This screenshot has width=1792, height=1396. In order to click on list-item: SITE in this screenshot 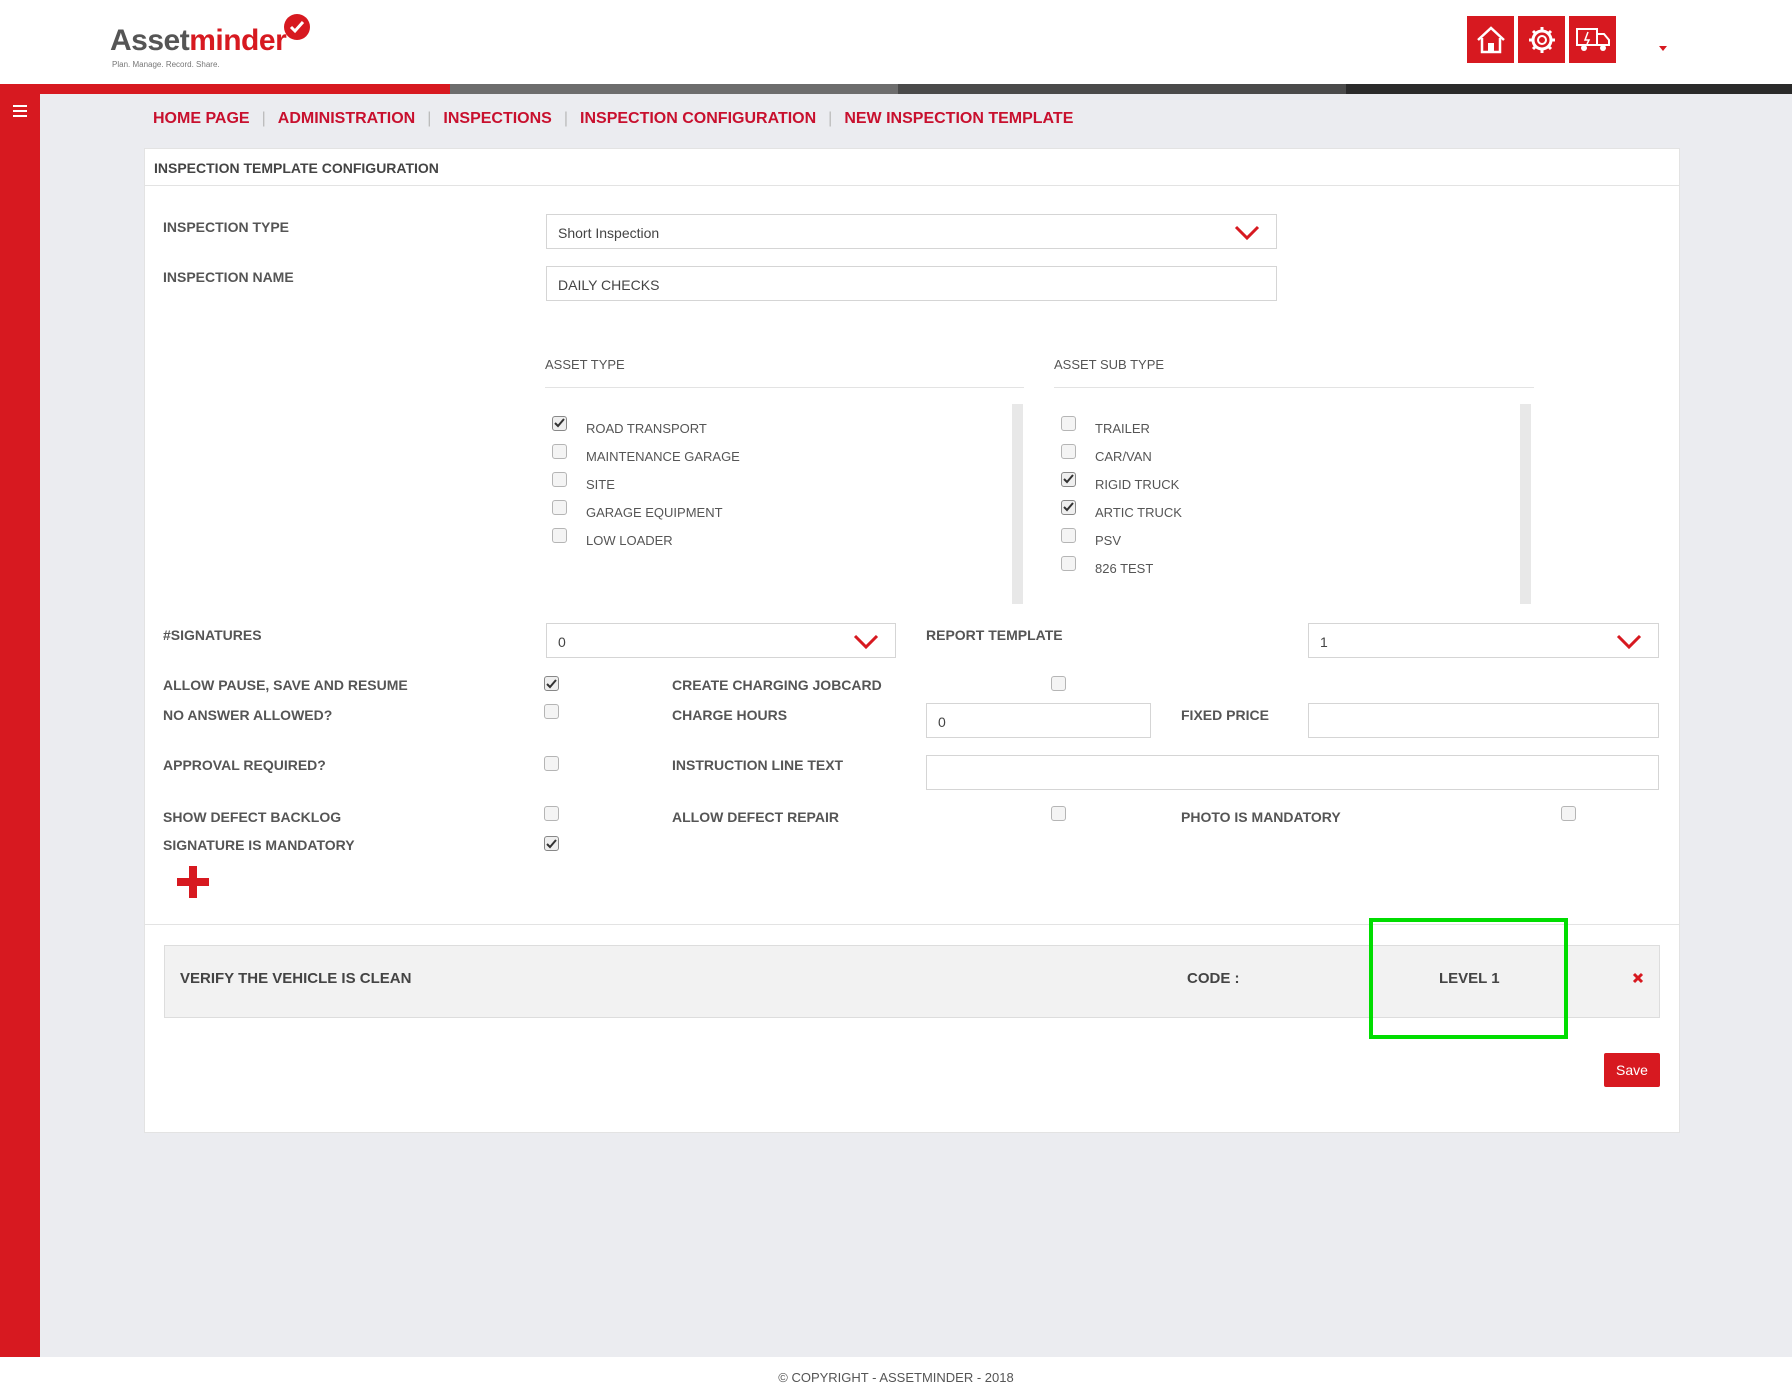, I will do `click(642, 484)`.